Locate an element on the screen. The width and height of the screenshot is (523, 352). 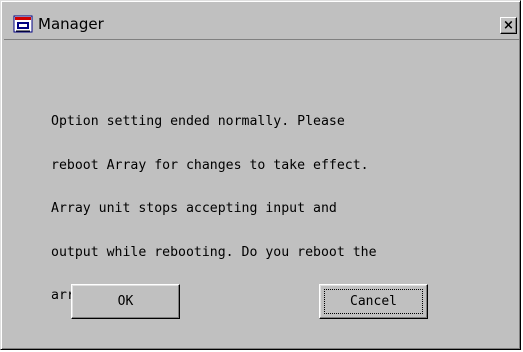
cancel-button-label: Cancel is located at coordinates (373, 301).